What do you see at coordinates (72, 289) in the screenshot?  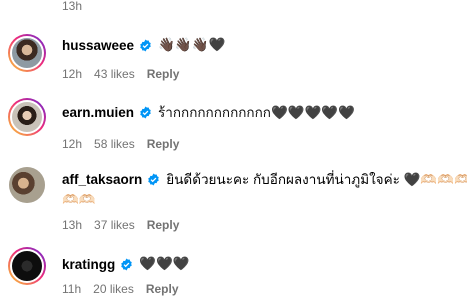 I see `comment-time: 11h` at bounding box center [72, 289].